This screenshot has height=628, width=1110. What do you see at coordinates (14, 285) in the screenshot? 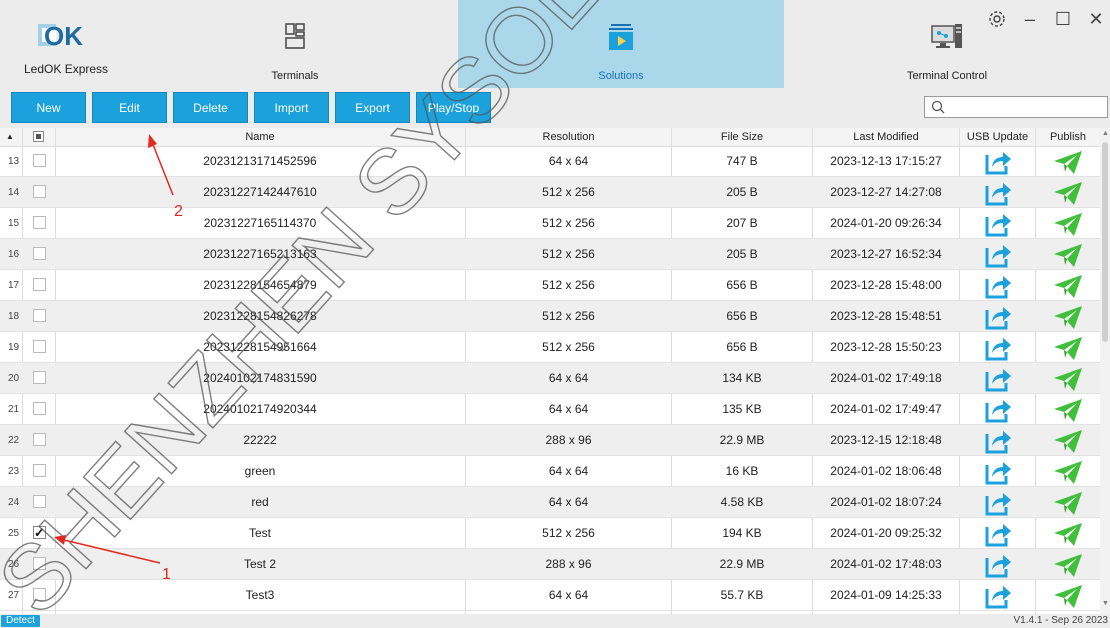
I see `row-number: 17` at bounding box center [14, 285].